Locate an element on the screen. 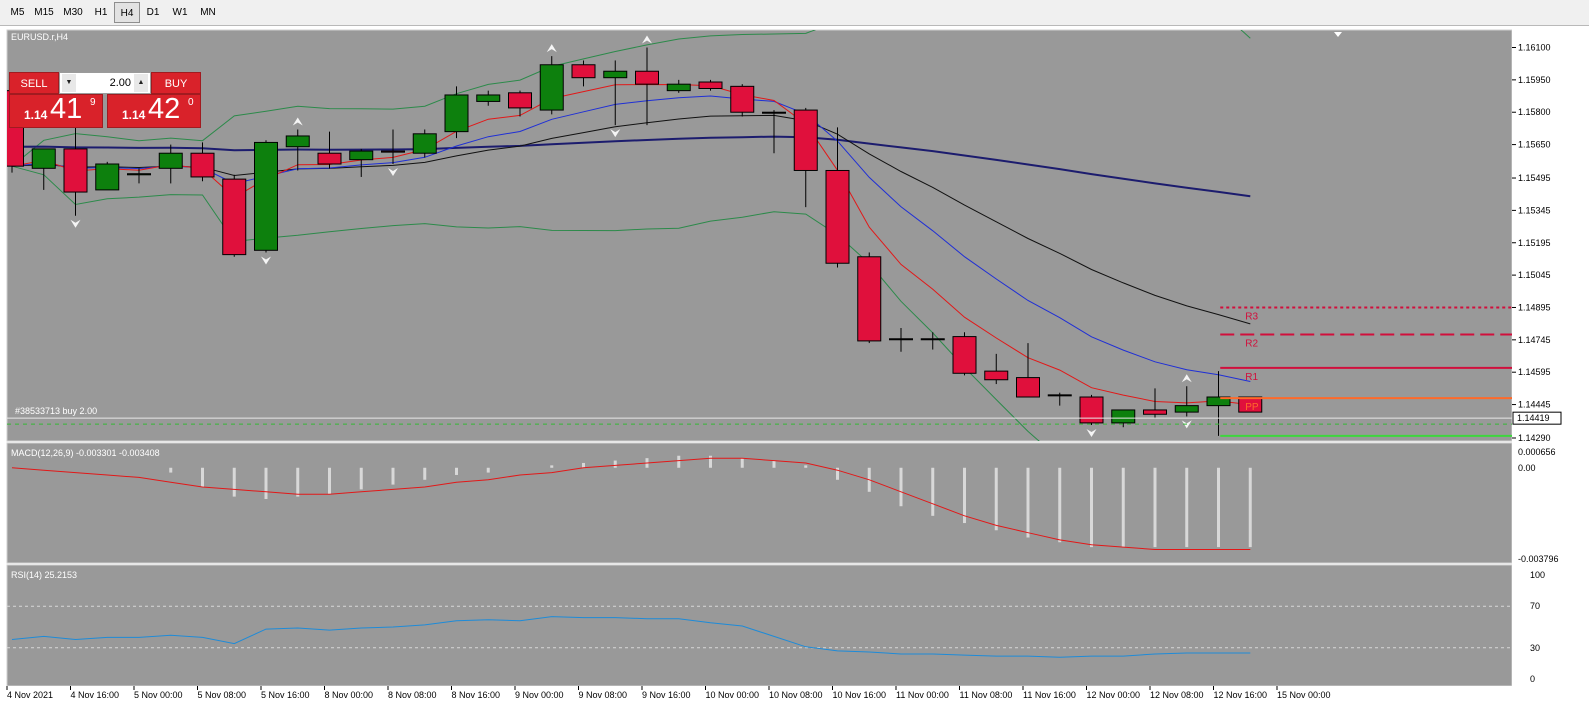  order-label: #38533713 buy 2.00 is located at coordinates (56, 411).